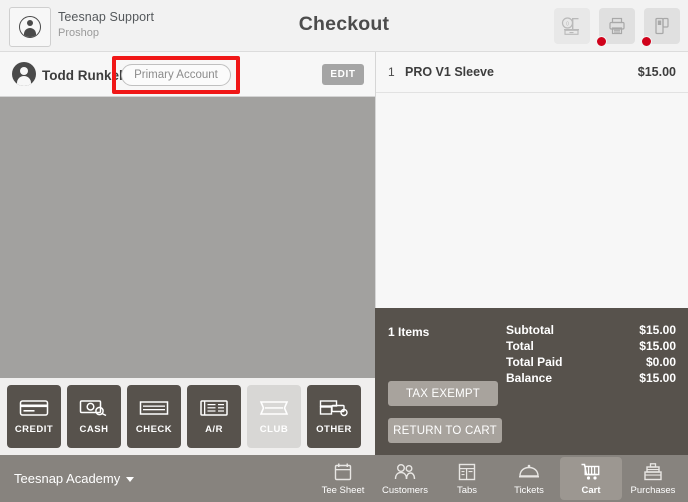  I want to click on card-reader-button, so click(660, 27).